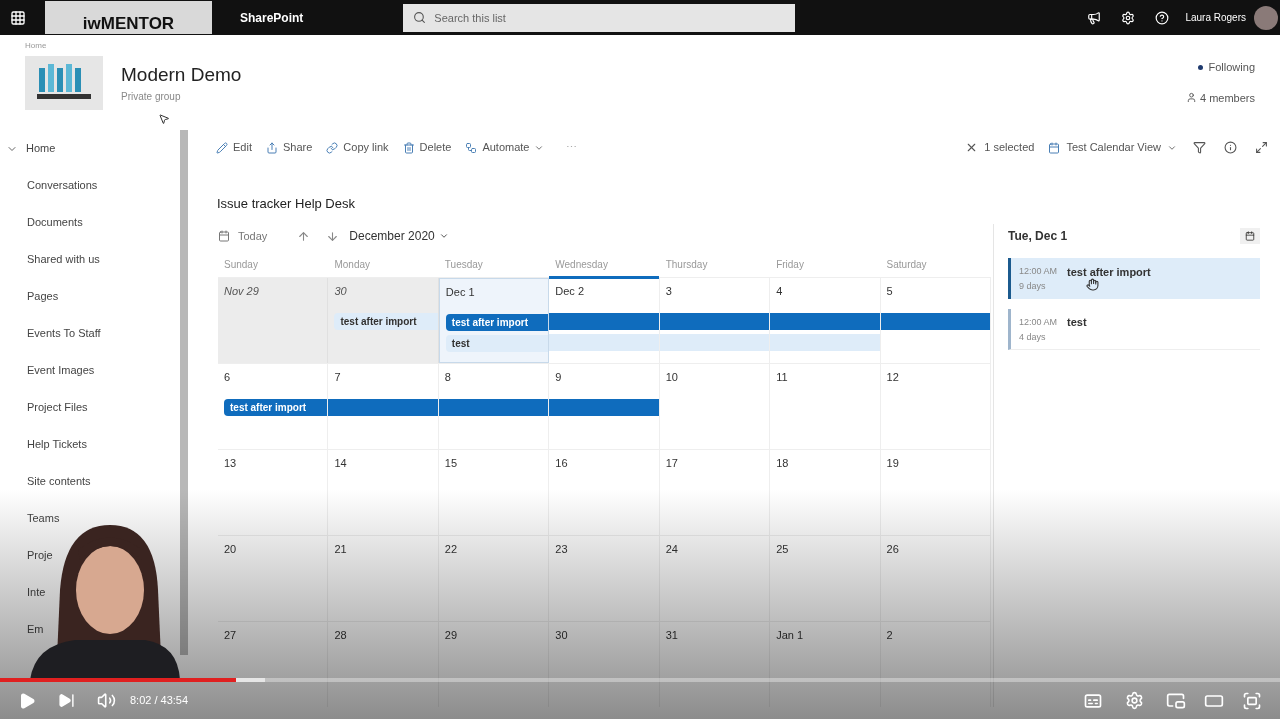 This screenshot has height=719, width=1280. What do you see at coordinates (451, 463) in the screenshot?
I see `day-number: 15` at bounding box center [451, 463].